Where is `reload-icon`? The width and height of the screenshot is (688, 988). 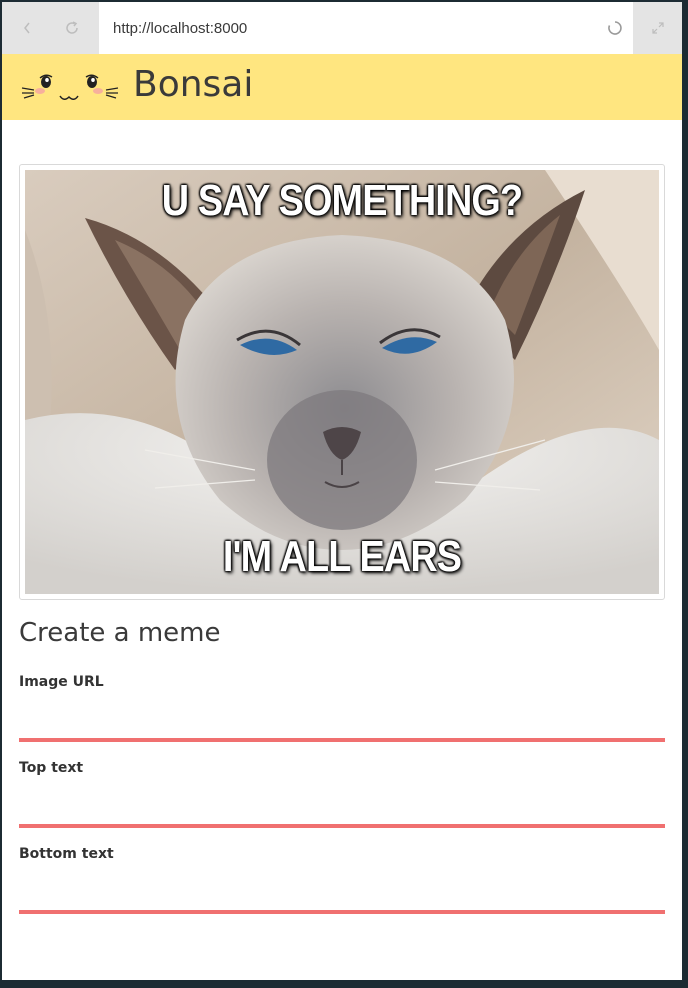
reload-icon is located at coordinates (72, 27).